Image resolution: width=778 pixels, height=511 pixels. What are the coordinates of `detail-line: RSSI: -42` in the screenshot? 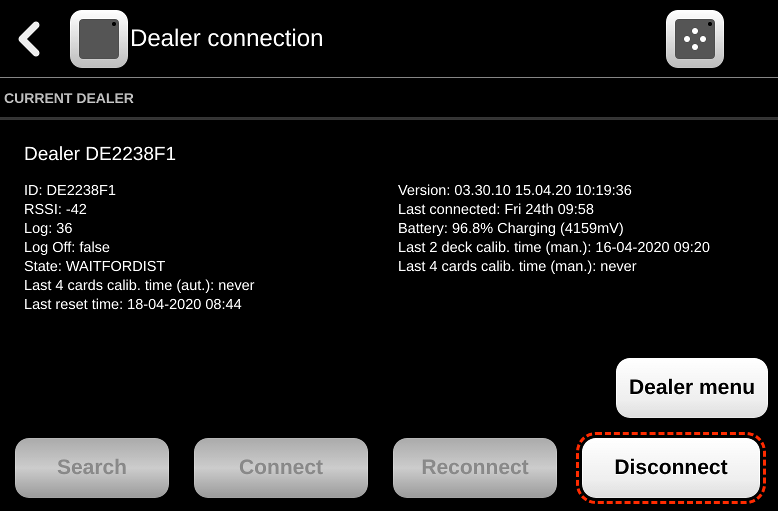 It's located at (56, 210).